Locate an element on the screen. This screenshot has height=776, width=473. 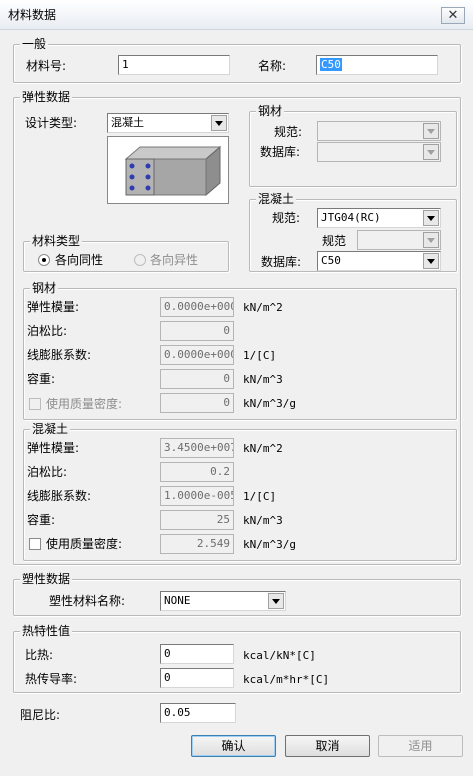
close-icon: ✕ is located at coordinates (453, 15).